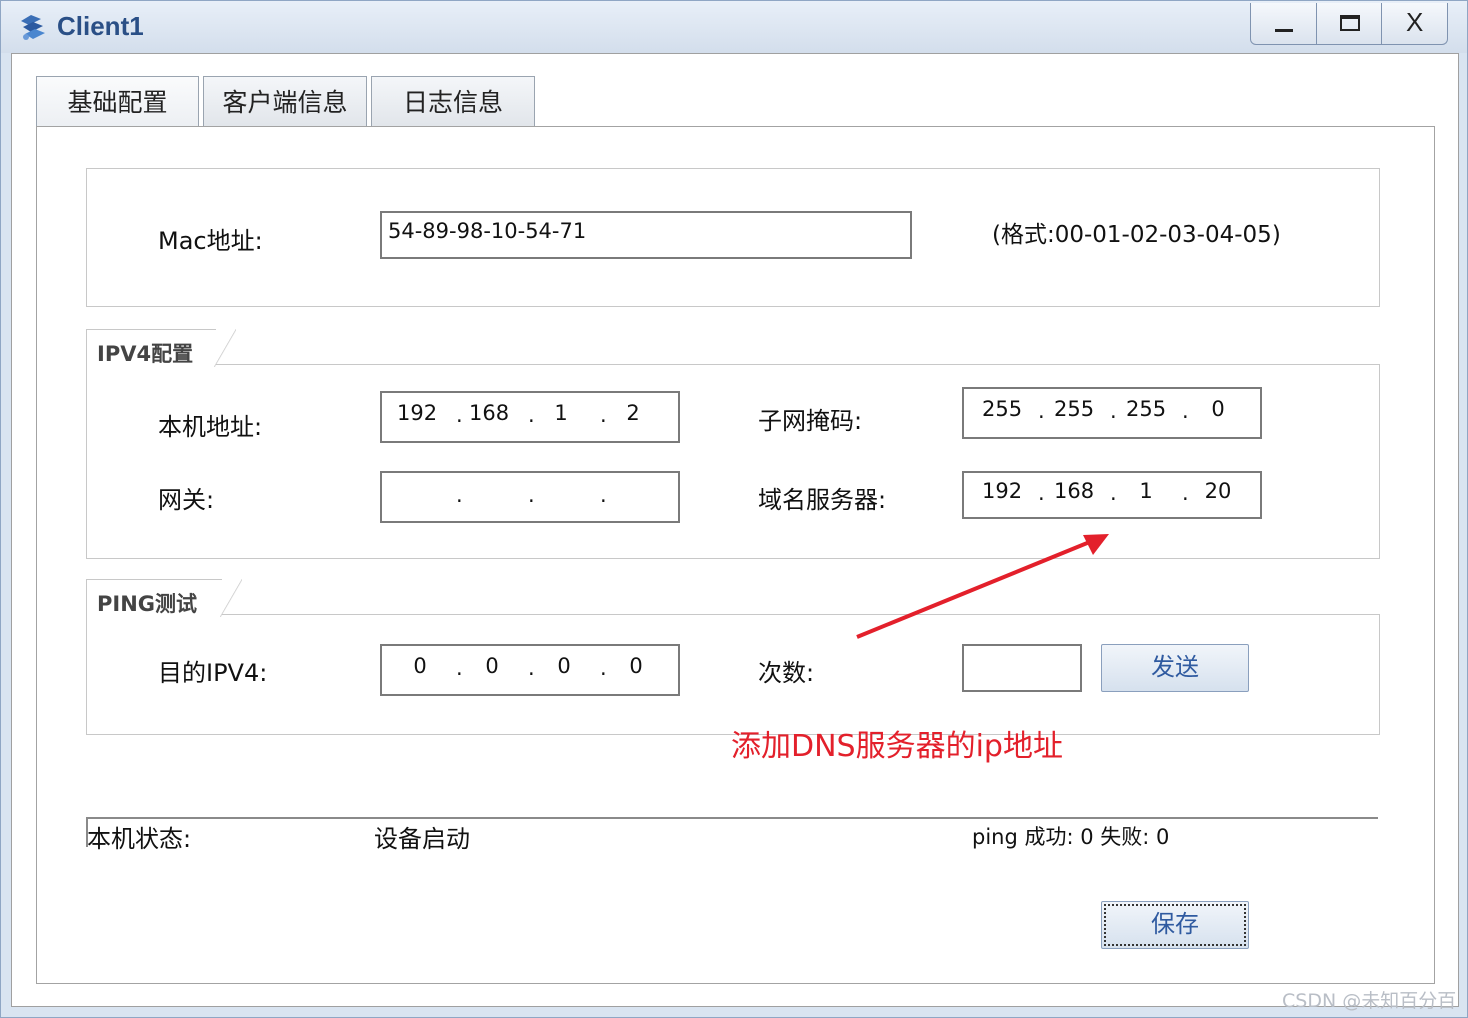 The width and height of the screenshot is (1468, 1018). I want to click on close-icon: X, so click(1415, 22).